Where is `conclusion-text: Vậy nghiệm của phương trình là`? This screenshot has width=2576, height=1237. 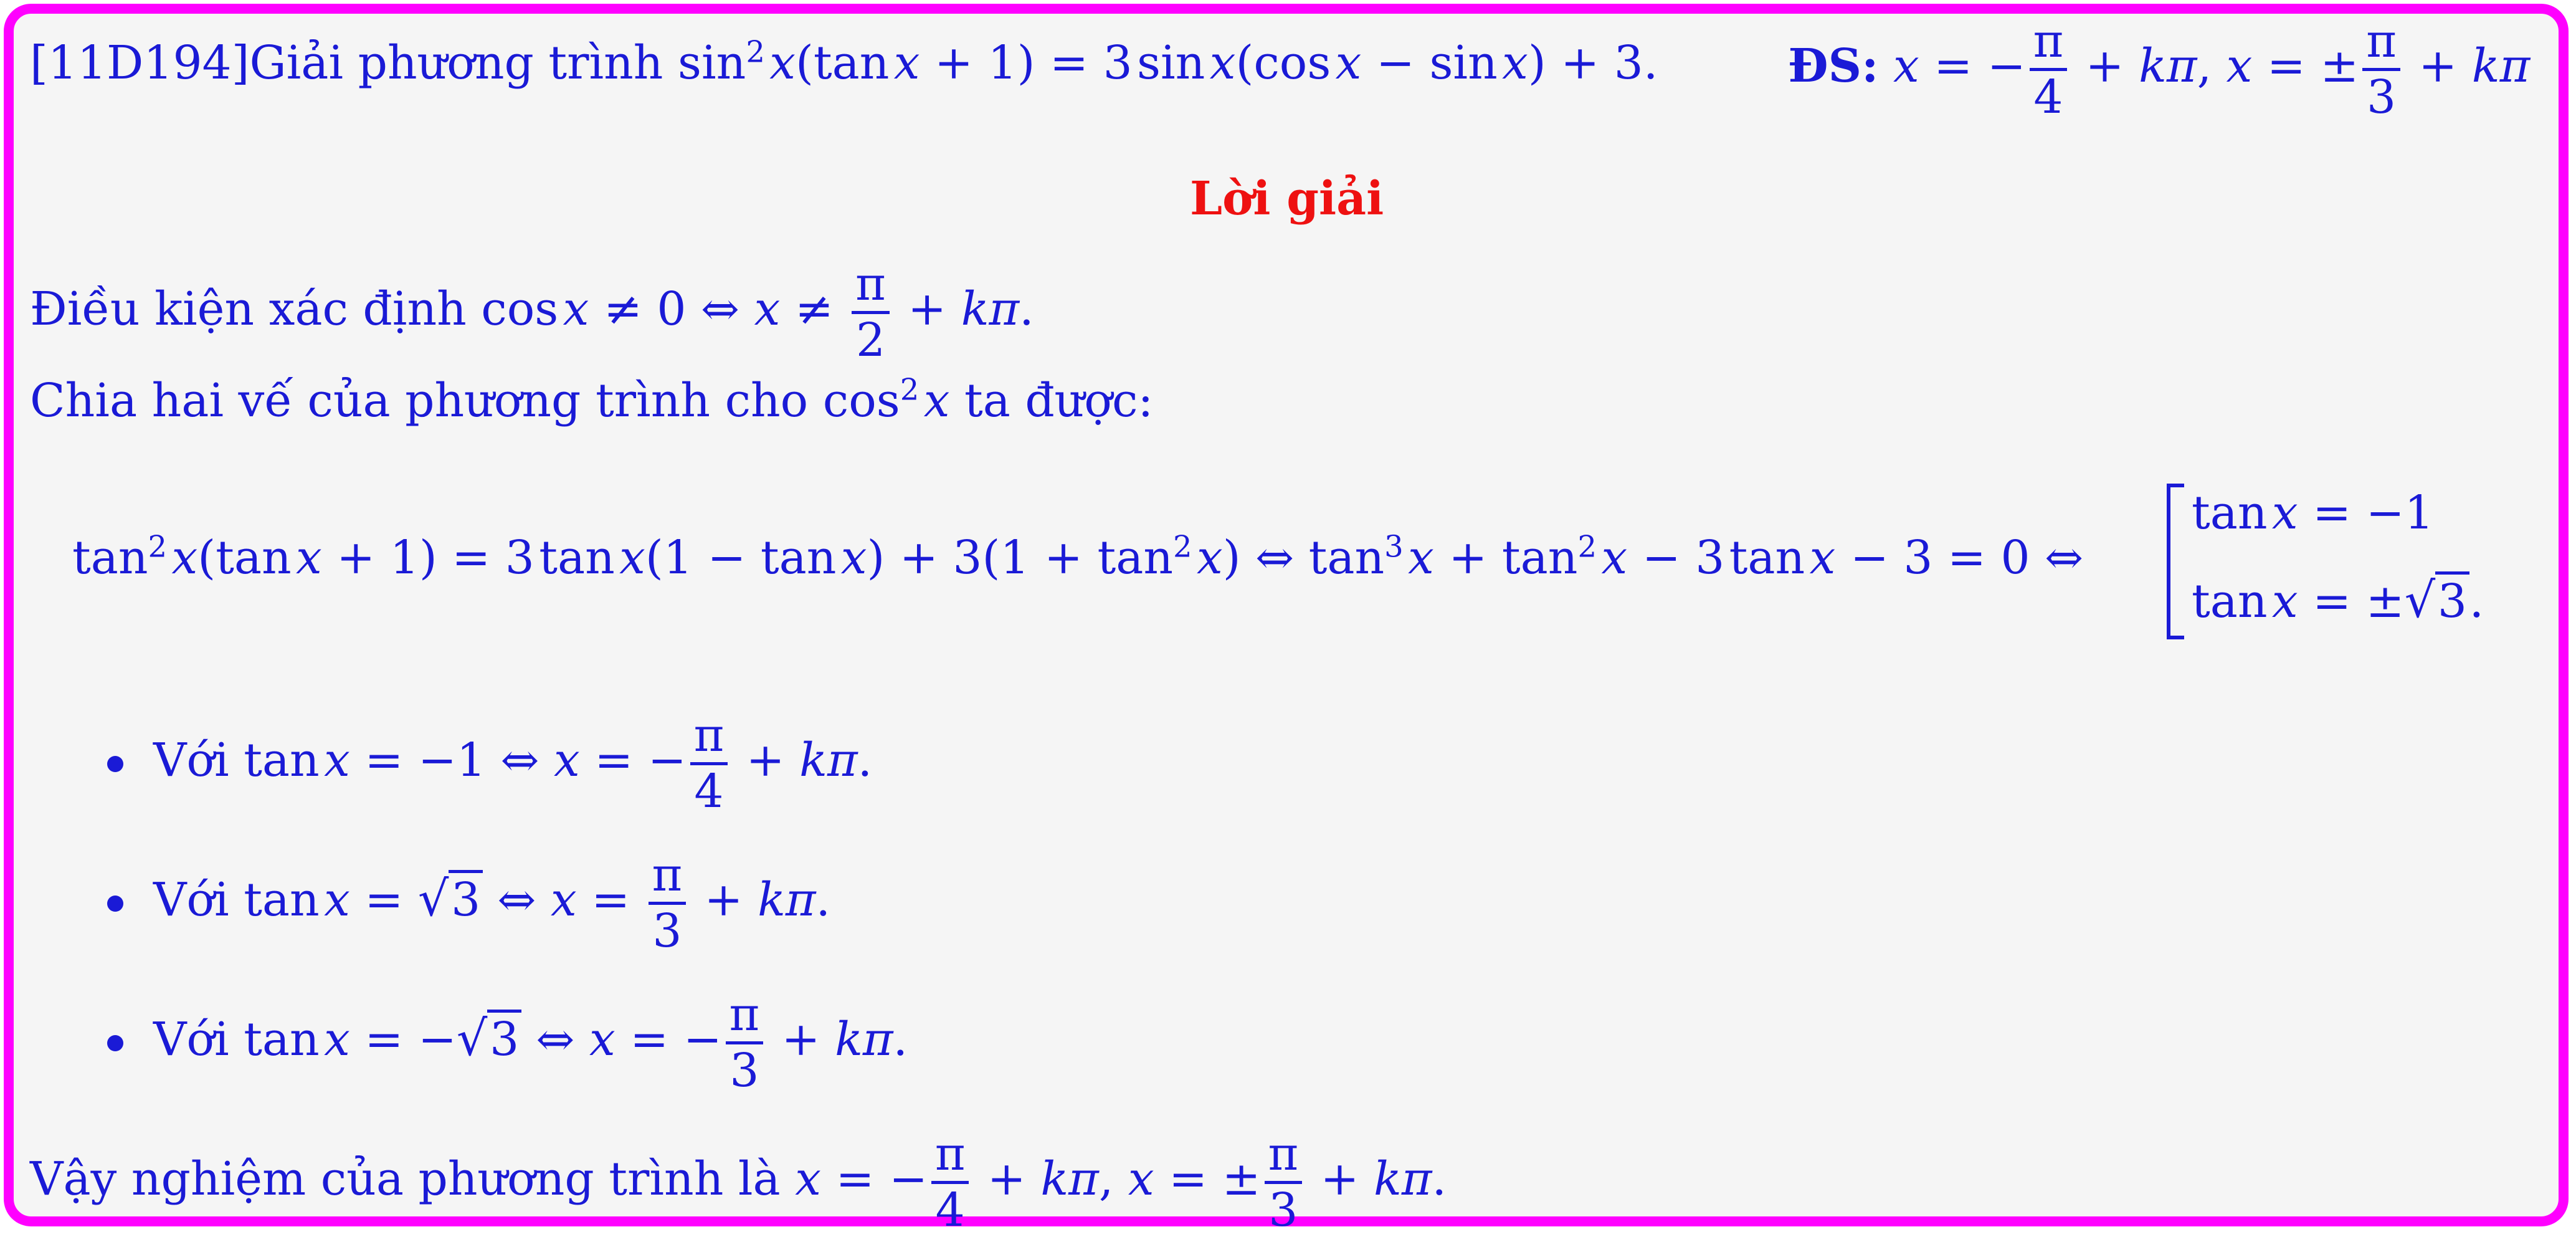 conclusion-text: Vậy nghiệm của phương trình là is located at coordinates (405, 1179).